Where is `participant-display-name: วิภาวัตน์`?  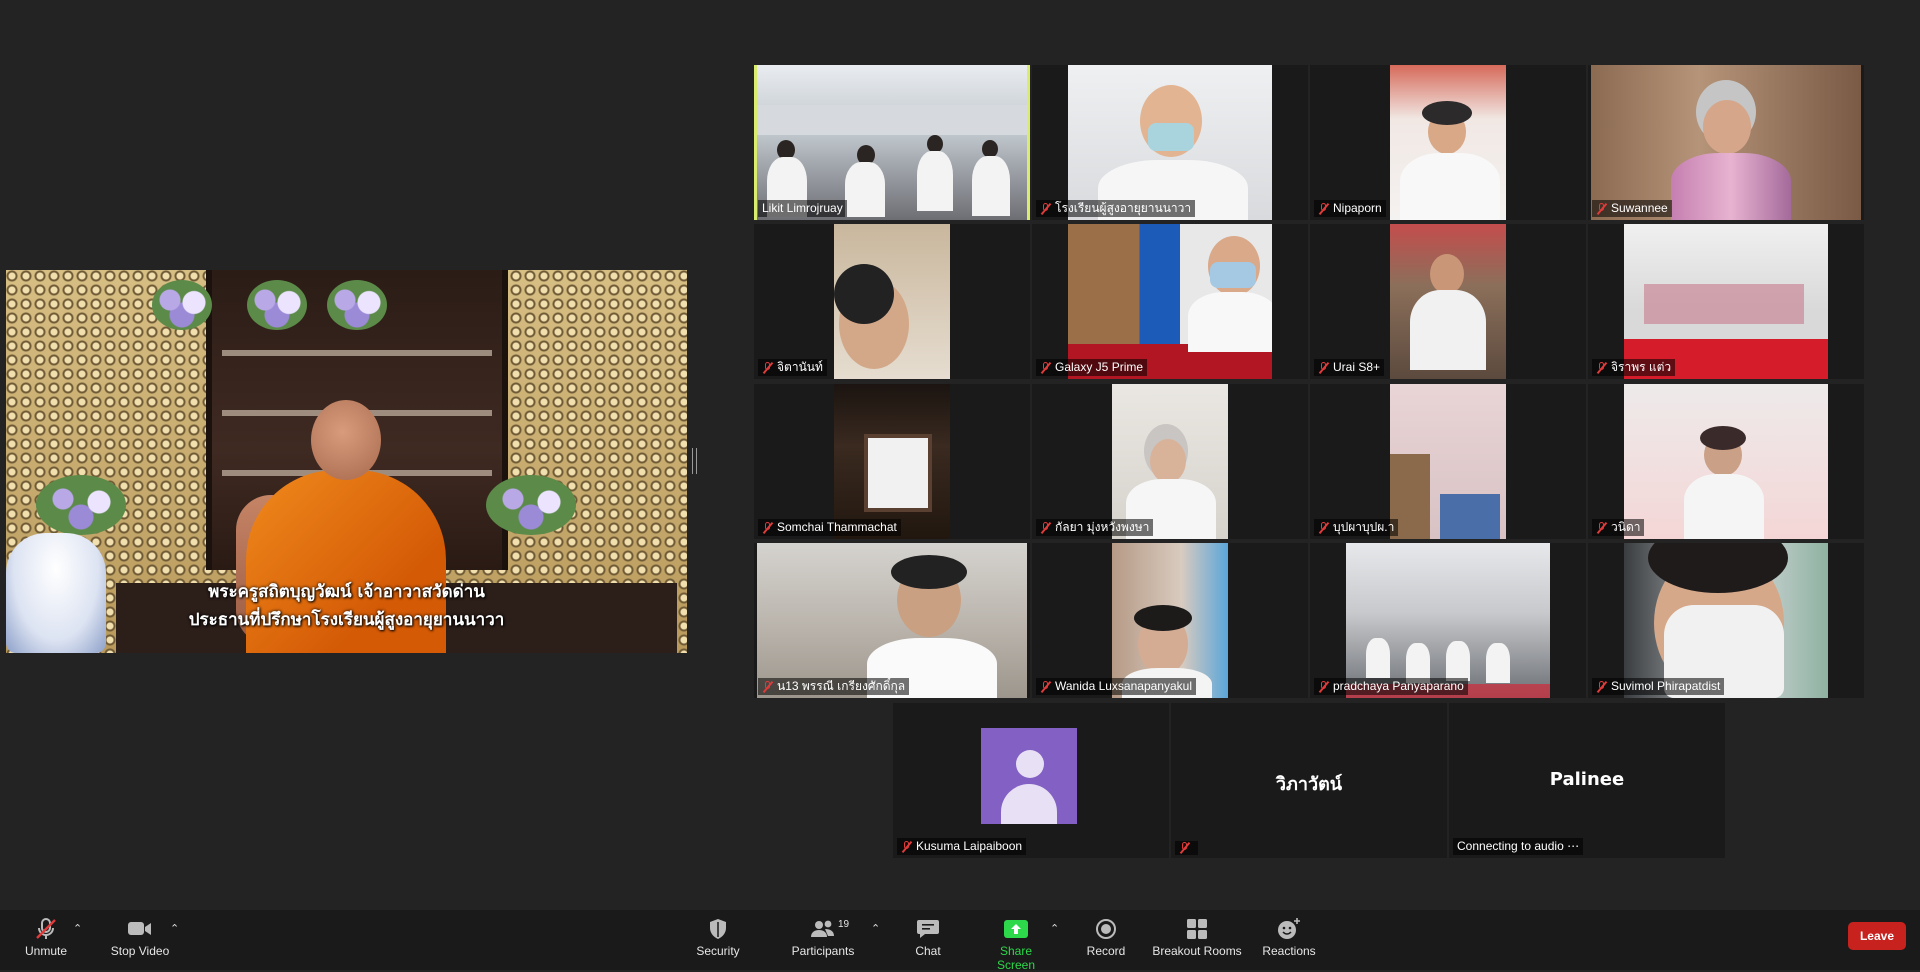 participant-display-name: วิภาวัตน์ is located at coordinates (1309, 784).